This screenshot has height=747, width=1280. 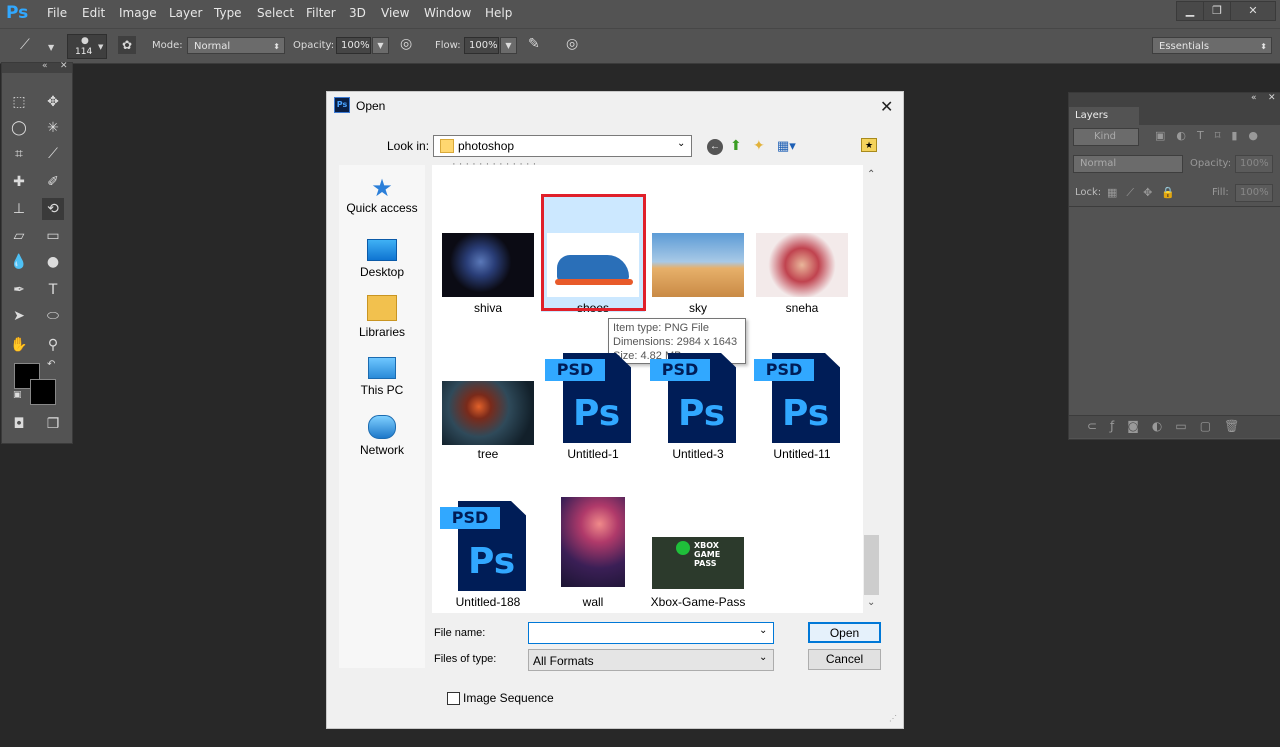 I want to click on cancel-button: Cancel, so click(x=844, y=659).